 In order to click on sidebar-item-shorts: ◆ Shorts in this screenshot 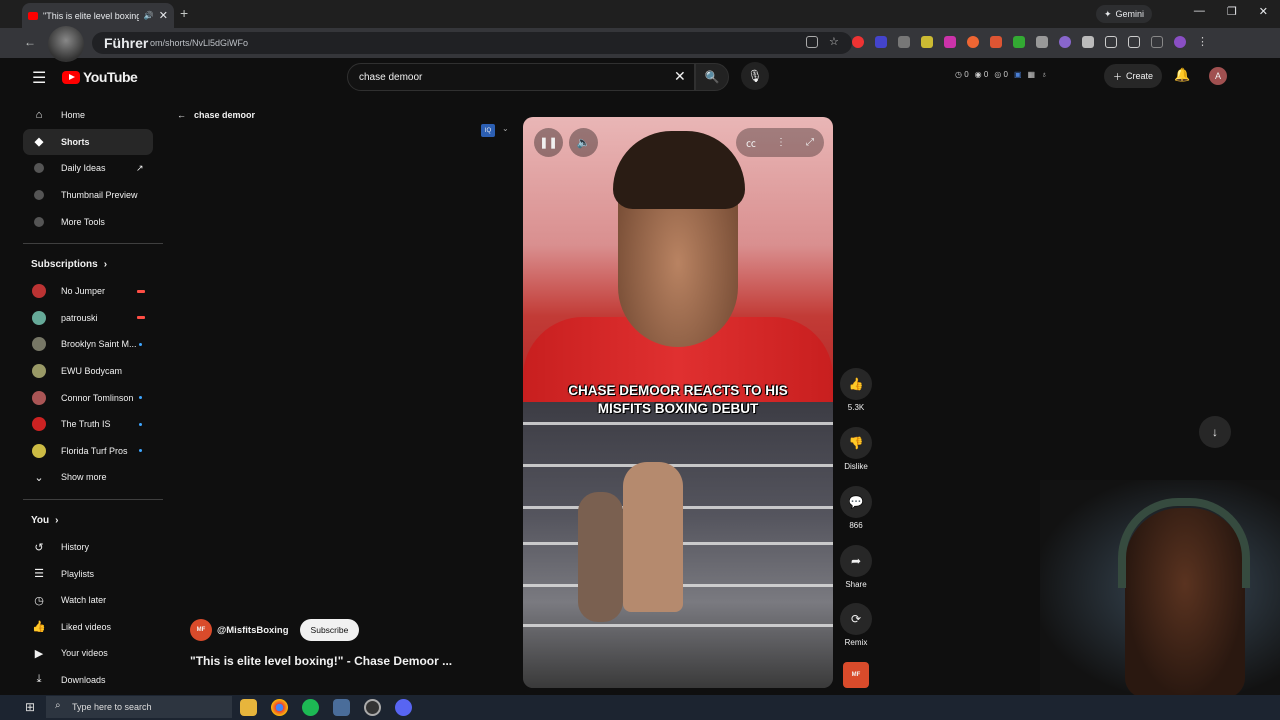, I will do `click(88, 142)`.